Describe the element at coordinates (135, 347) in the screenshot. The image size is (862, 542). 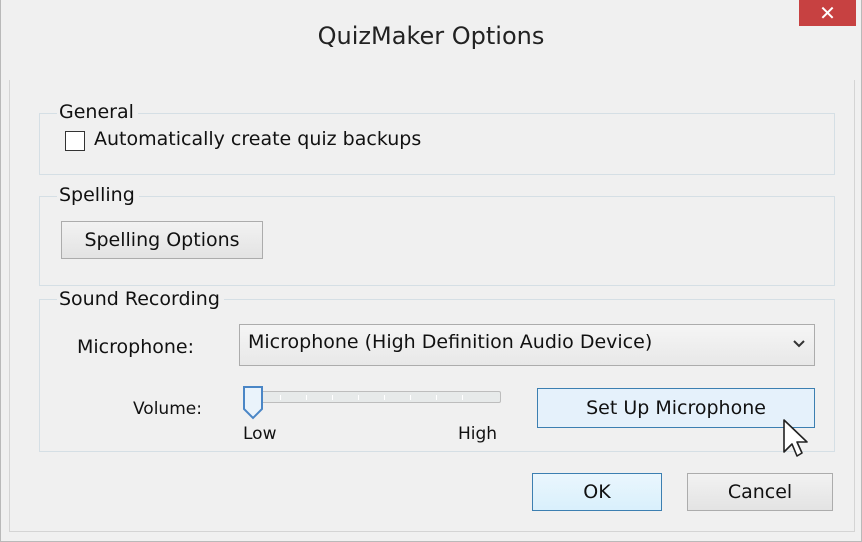
I see `microphone-label: Microphone:` at that location.